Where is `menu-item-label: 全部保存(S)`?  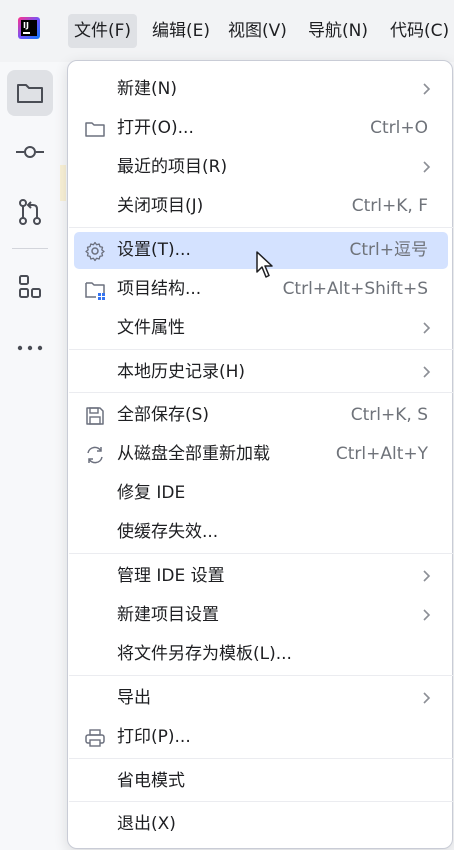 menu-item-label: 全部保存(S) is located at coordinates (163, 415).